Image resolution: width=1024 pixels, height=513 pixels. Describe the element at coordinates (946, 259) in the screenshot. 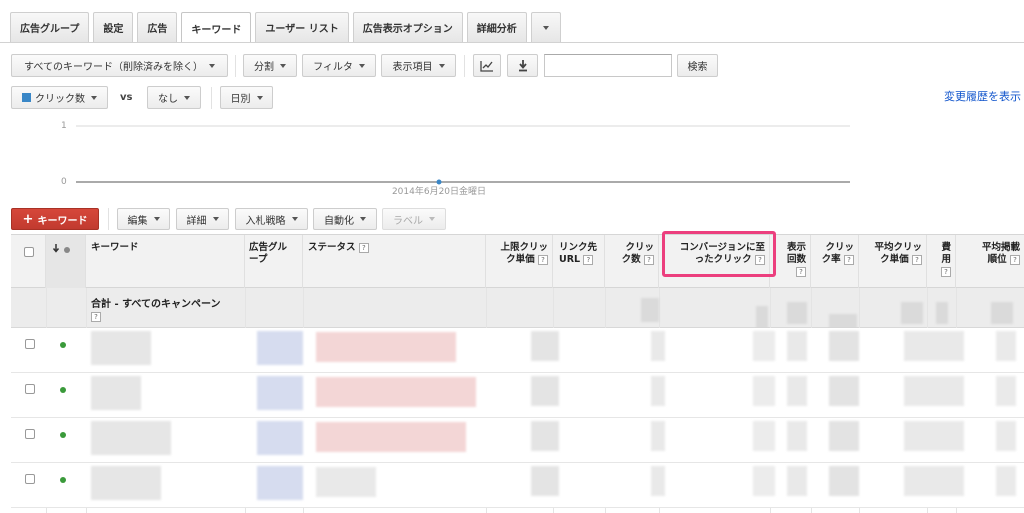

I see `header-cost-label: 用` at that location.